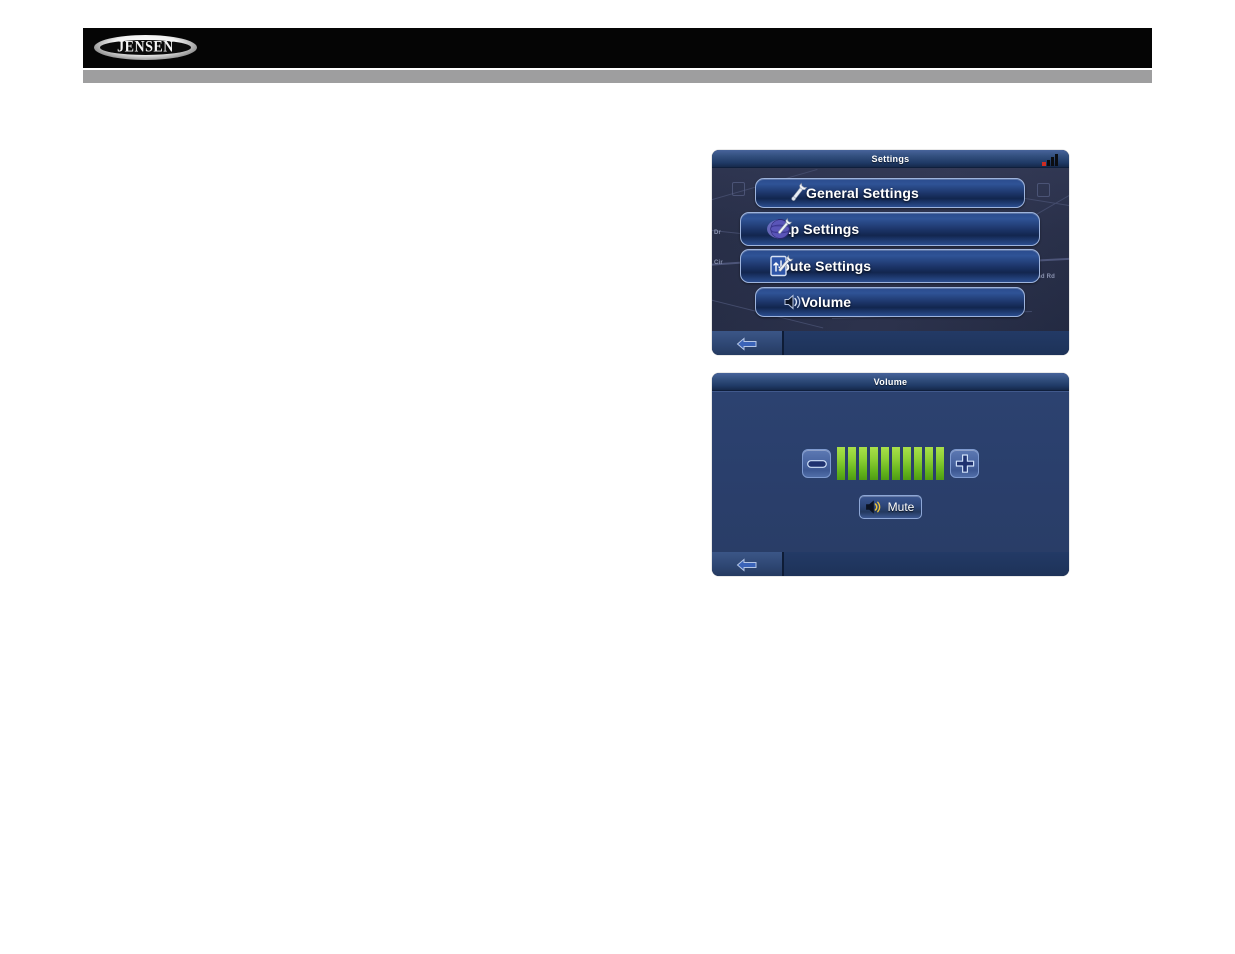 The image size is (1235, 954). I want to click on minus-icon, so click(816, 463).